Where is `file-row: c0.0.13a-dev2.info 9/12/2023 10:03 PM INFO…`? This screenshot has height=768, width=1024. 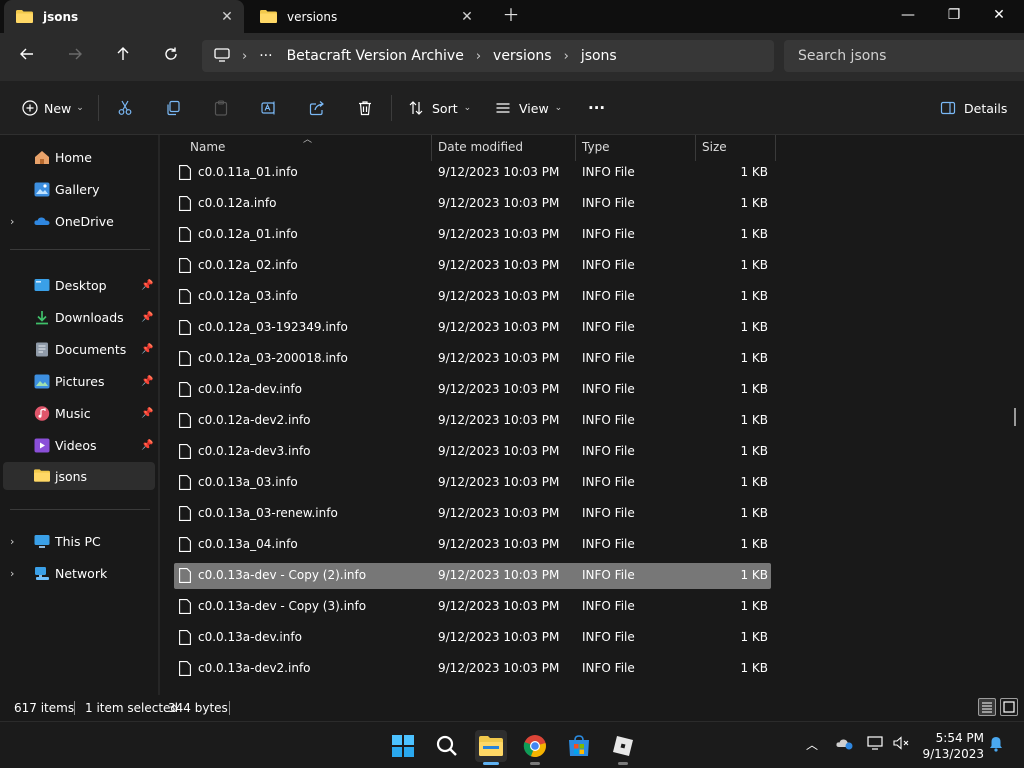 file-row: c0.0.13a-dev2.info 9/12/2023 10:03 PM INFO… is located at coordinates (472, 669).